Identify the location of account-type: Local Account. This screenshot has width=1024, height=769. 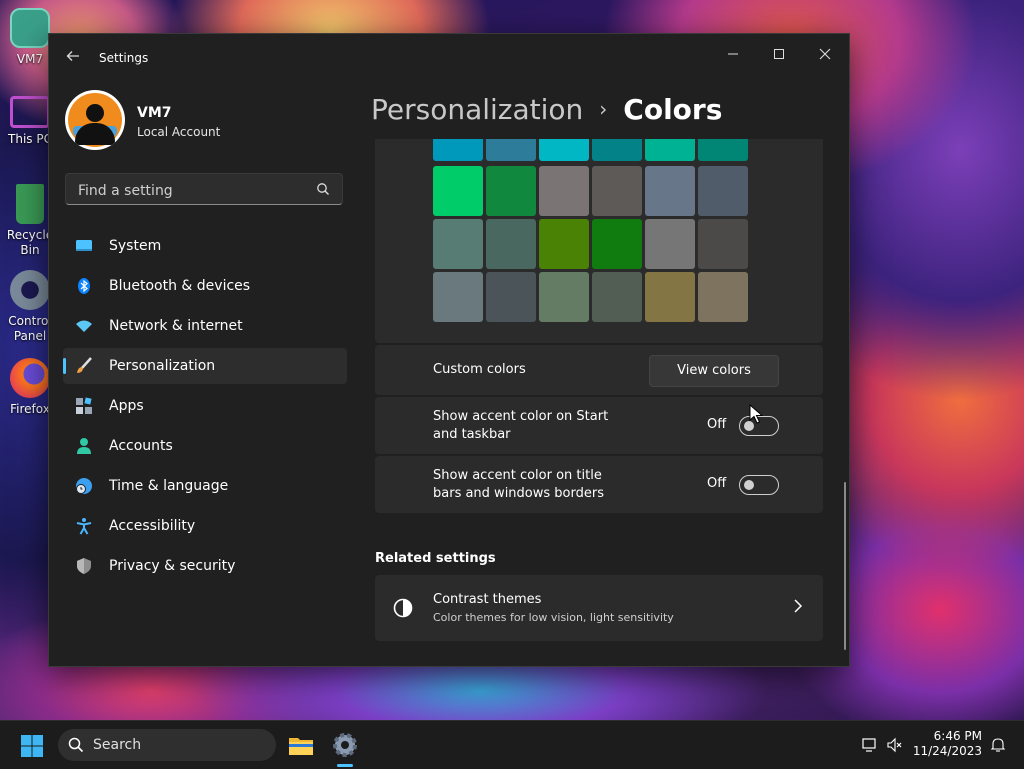
(179, 132).